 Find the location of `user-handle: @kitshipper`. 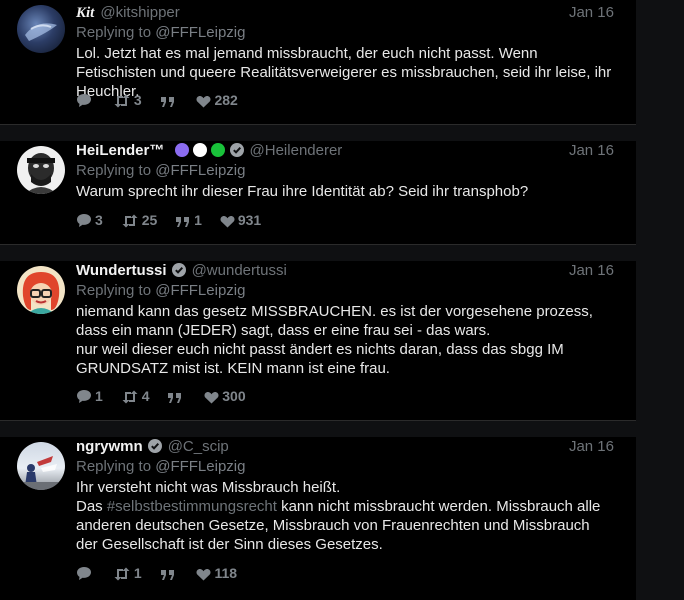

user-handle: @kitshipper is located at coordinates (139, 12).